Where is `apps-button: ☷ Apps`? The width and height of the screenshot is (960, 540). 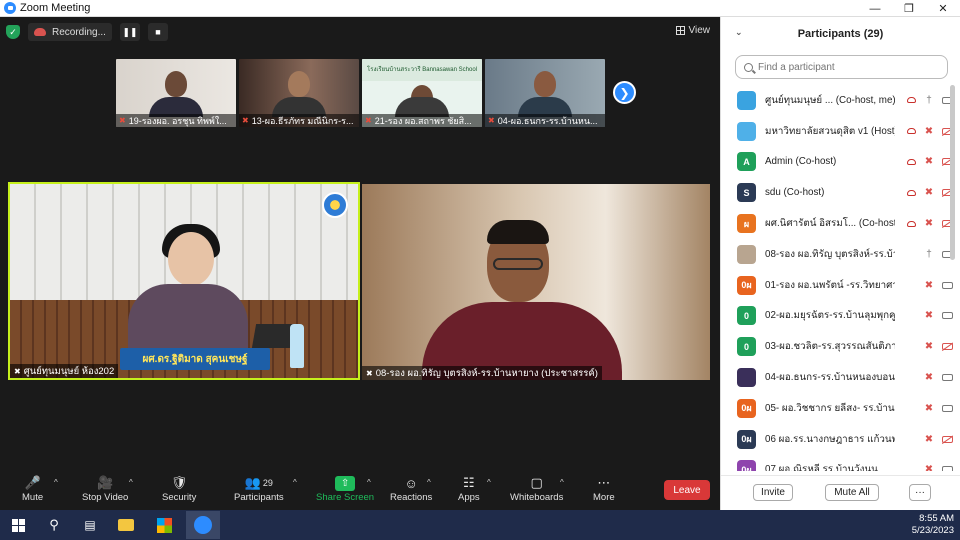
apps-button: ☷ Apps is located at coordinates (469, 488).